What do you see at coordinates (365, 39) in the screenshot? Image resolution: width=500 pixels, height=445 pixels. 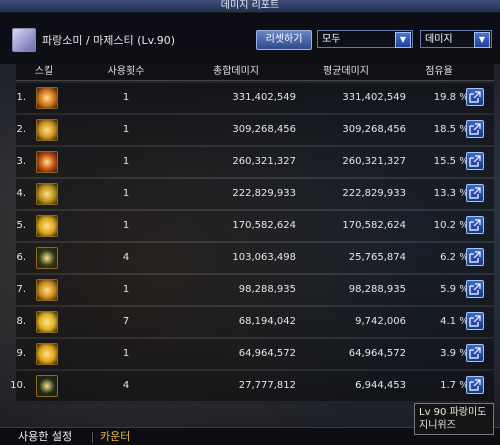 I see `filter-select-all: 모두 ▼` at bounding box center [365, 39].